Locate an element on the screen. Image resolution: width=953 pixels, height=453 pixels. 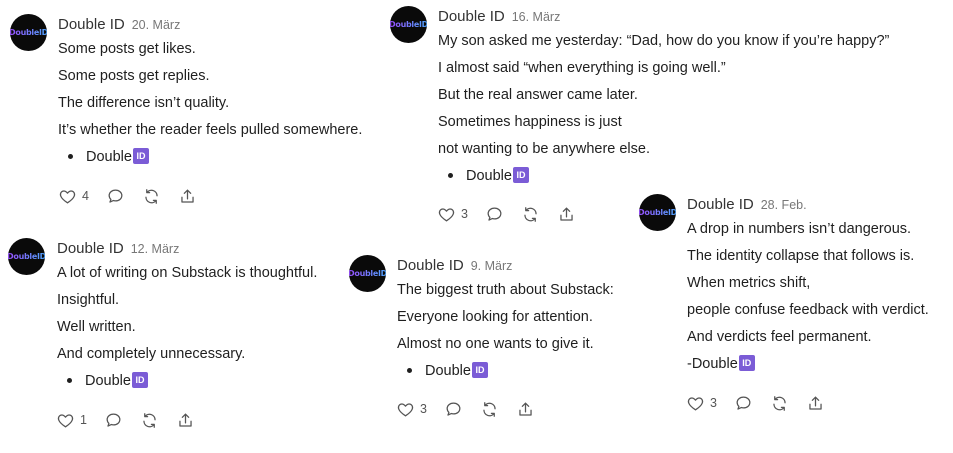
like-button: 1 is located at coordinates (71, 420).